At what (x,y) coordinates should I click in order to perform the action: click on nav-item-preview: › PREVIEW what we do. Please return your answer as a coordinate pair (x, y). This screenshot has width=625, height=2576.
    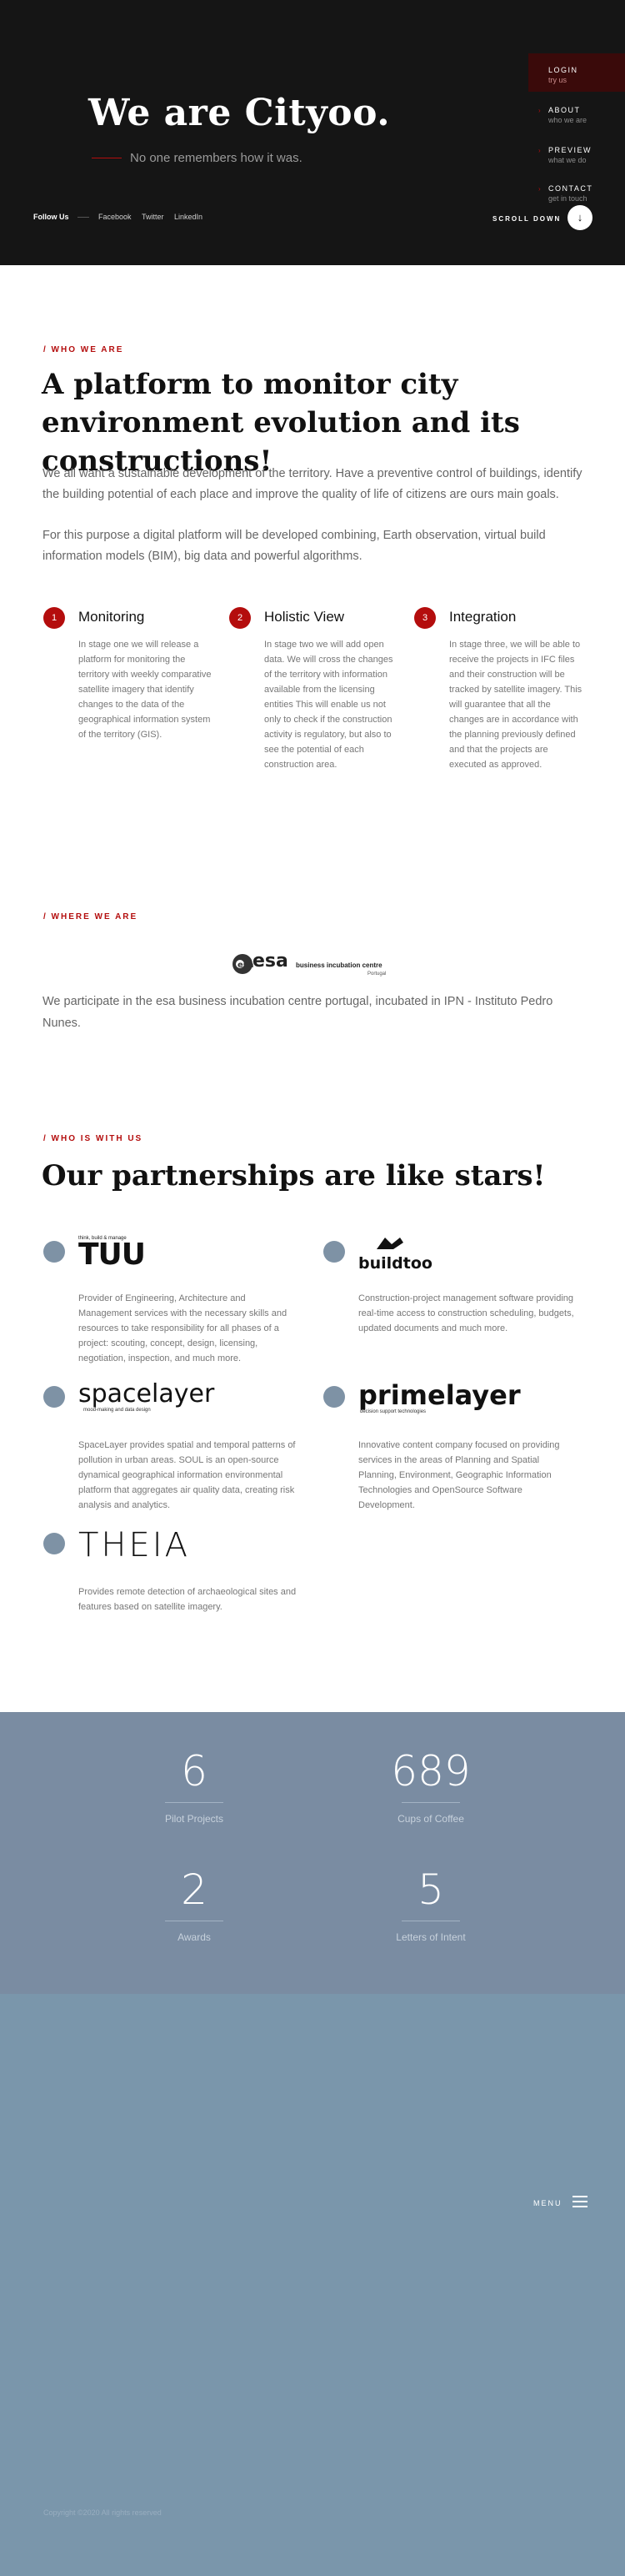
    Looking at the image, I should click on (576, 152).